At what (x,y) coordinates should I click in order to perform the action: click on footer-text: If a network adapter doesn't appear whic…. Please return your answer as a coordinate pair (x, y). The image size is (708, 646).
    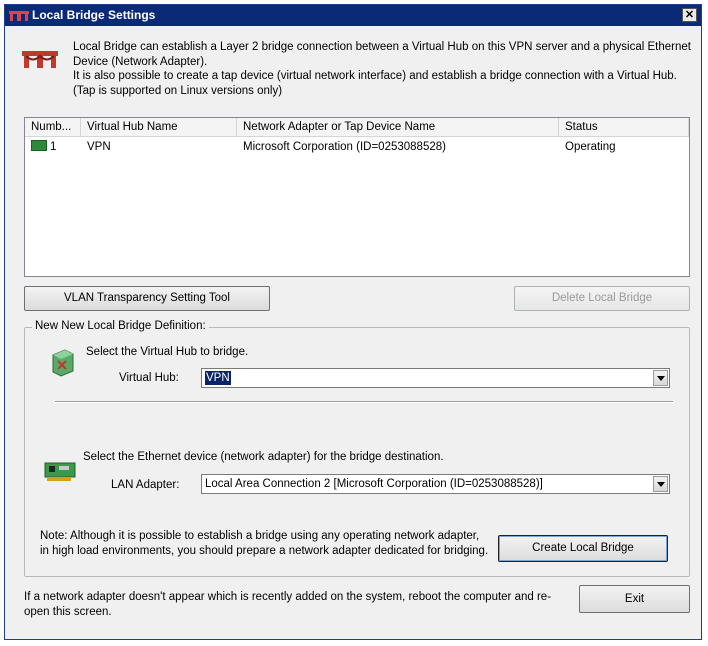
    Looking at the image, I should click on (288, 604).